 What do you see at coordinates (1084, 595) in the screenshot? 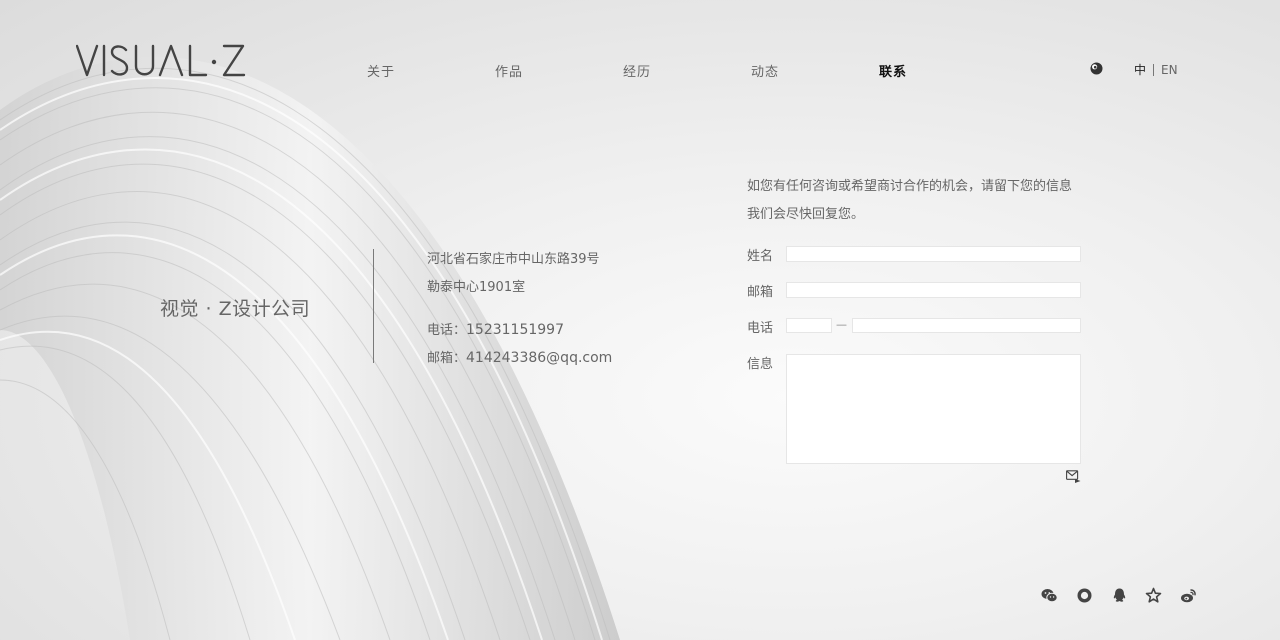
I see `circle-icon` at bounding box center [1084, 595].